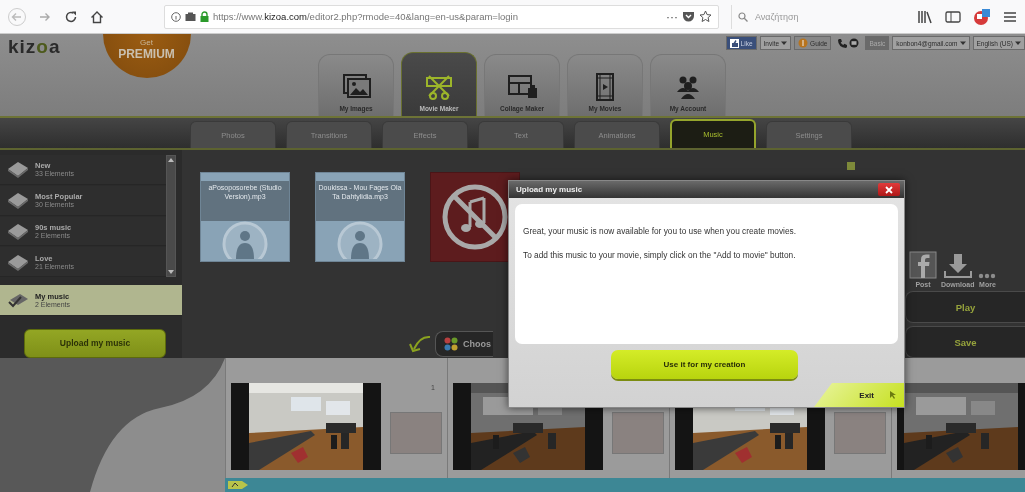 This screenshot has width=1025, height=492. What do you see at coordinates (987, 276) in the screenshot?
I see `more-icon` at bounding box center [987, 276].